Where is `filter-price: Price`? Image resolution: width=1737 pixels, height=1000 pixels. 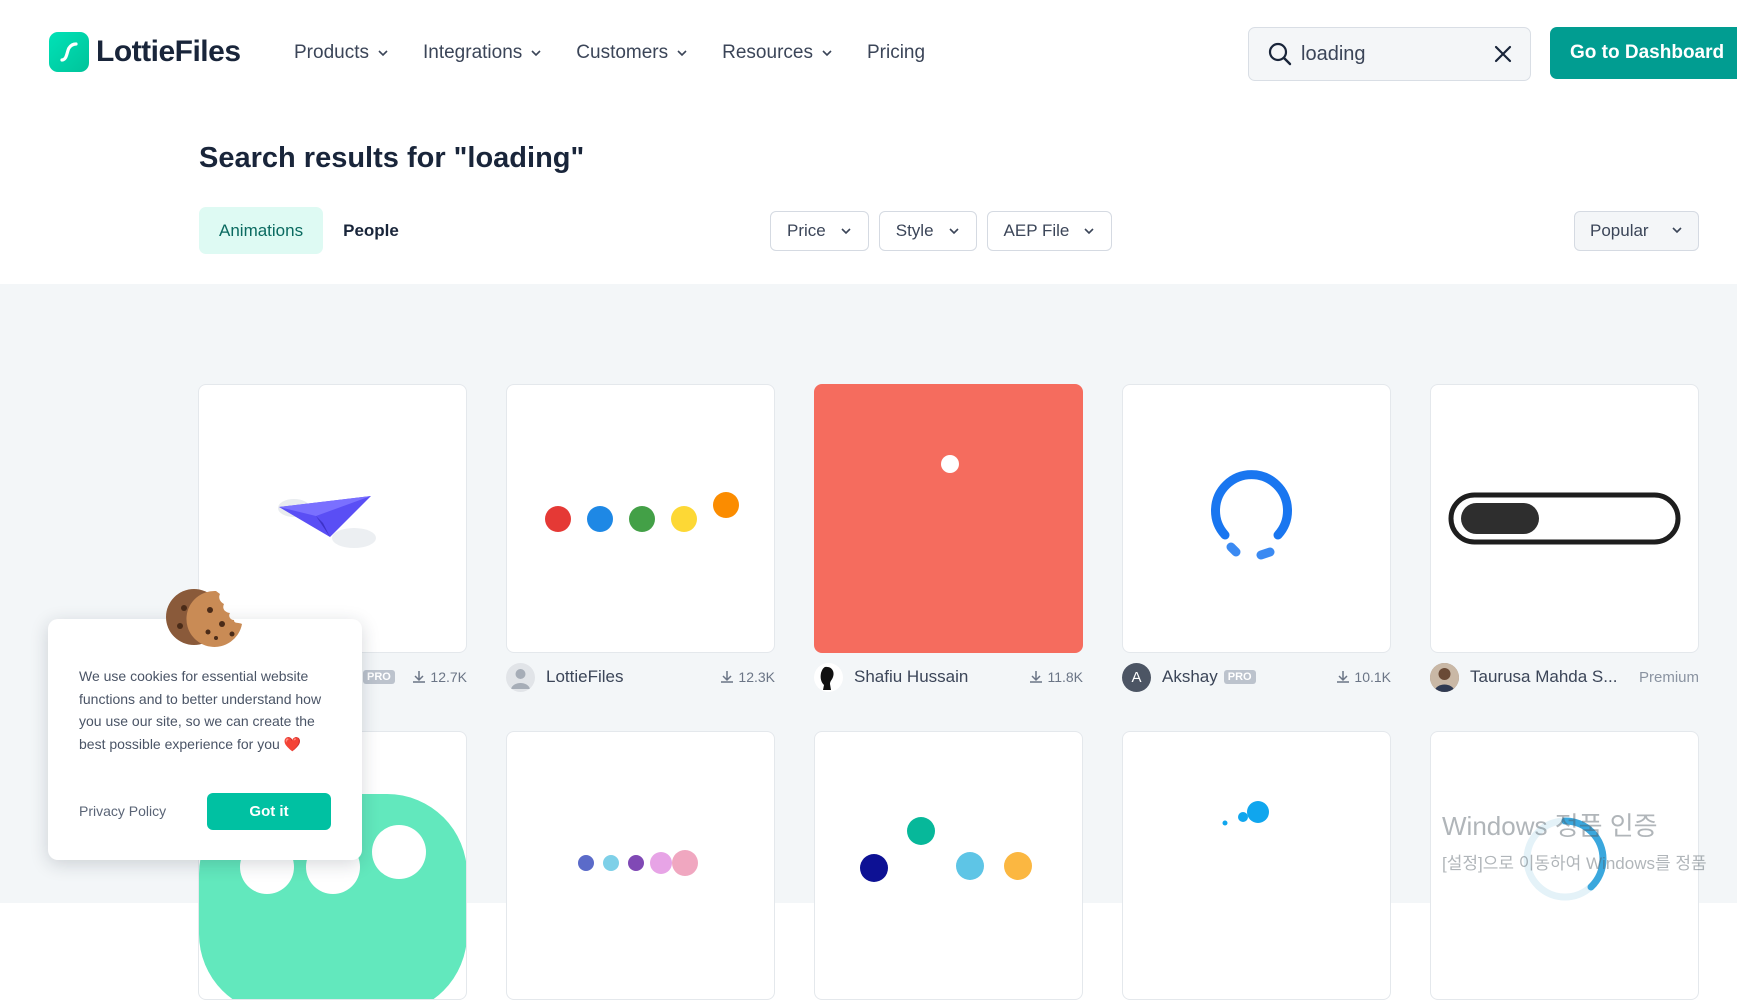 filter-price: Price is located at coordinates (819, 231).